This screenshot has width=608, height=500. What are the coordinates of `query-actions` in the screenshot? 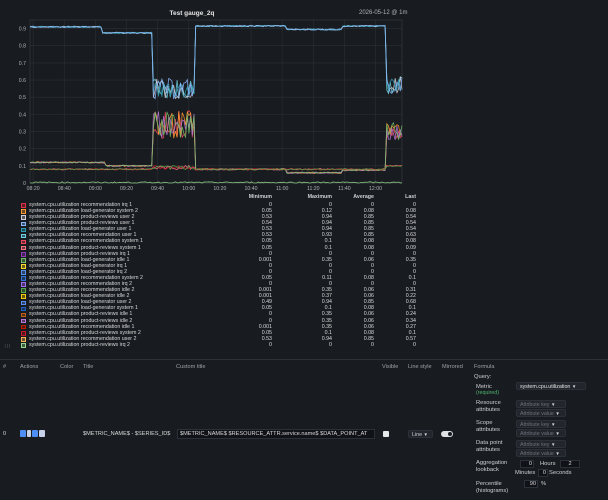 It's located at (33, 433).